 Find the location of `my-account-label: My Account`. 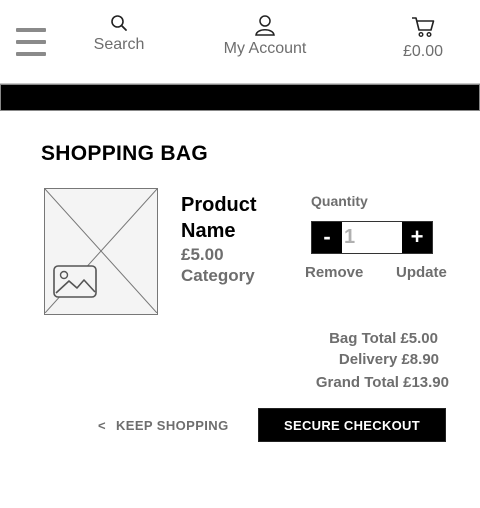

my-account-label: My Account is located at coordinates (265, 48).